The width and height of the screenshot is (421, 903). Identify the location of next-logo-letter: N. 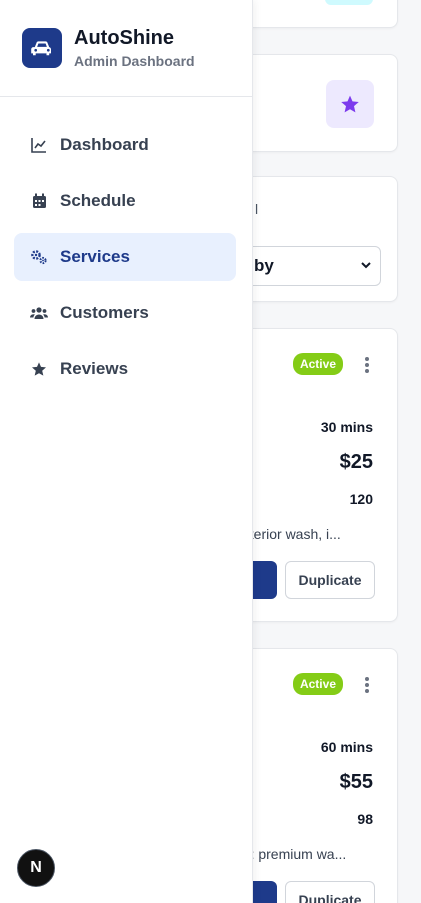
(36, 867).